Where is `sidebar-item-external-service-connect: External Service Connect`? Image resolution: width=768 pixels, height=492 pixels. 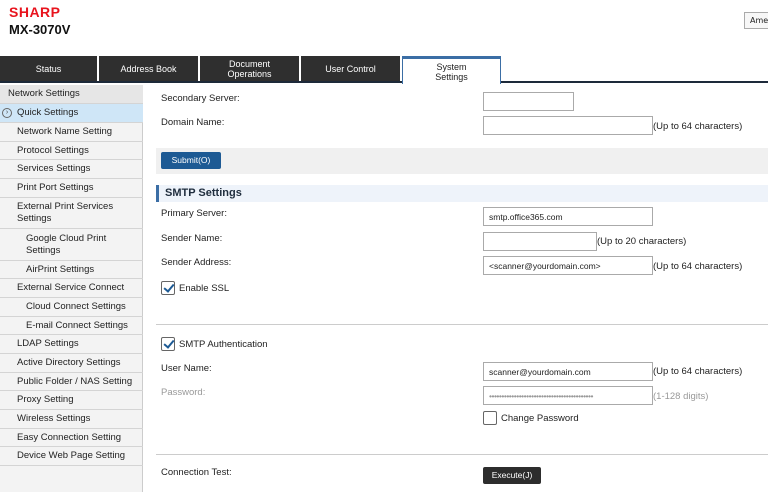
sidebar-item-external-service-connect: External Service Connect is located at coordinates (71, 288).